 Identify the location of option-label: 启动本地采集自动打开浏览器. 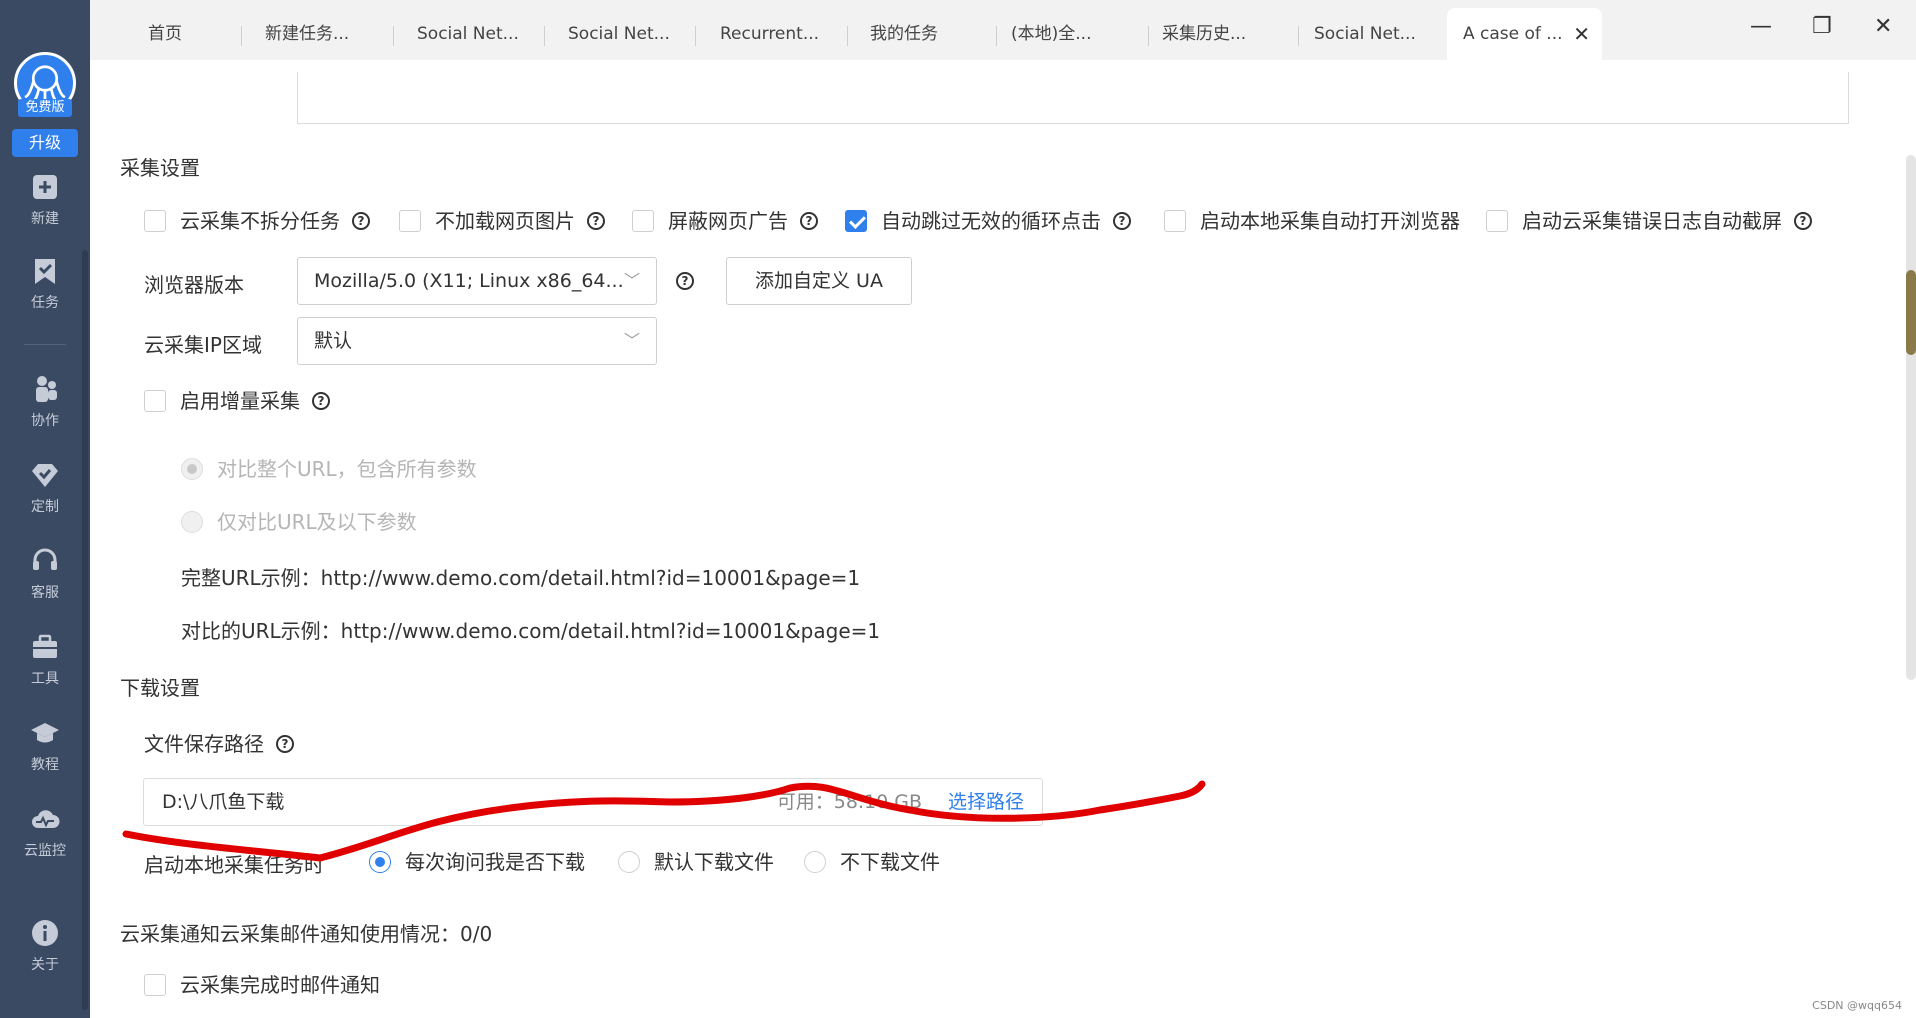
(1330, 221).